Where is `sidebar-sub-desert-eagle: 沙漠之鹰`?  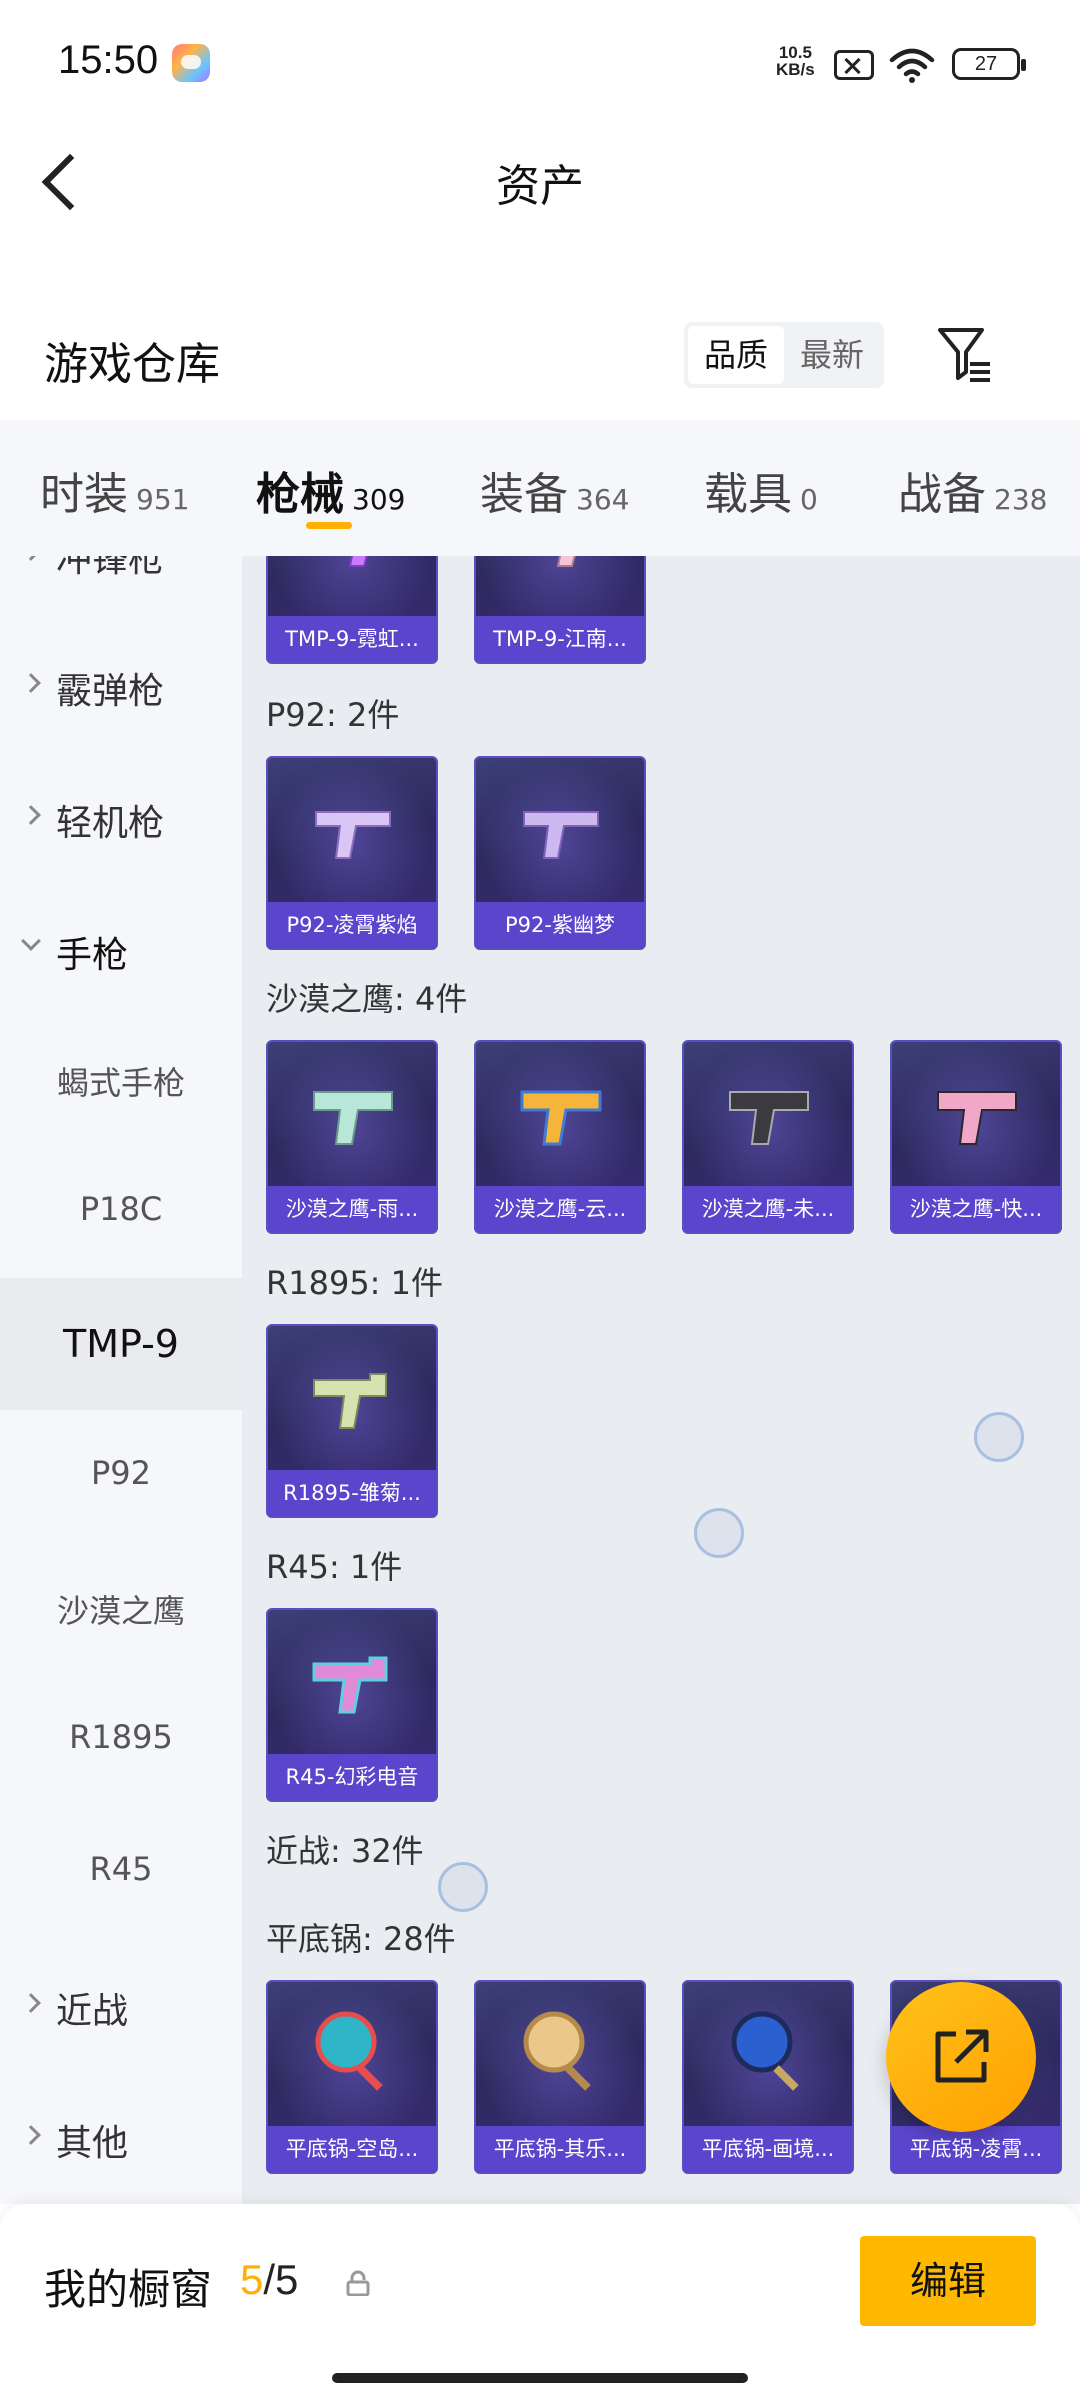 sidebar-sub-desert-eagle: 沙漠之鹰 is located at coordinates (121, 1608).